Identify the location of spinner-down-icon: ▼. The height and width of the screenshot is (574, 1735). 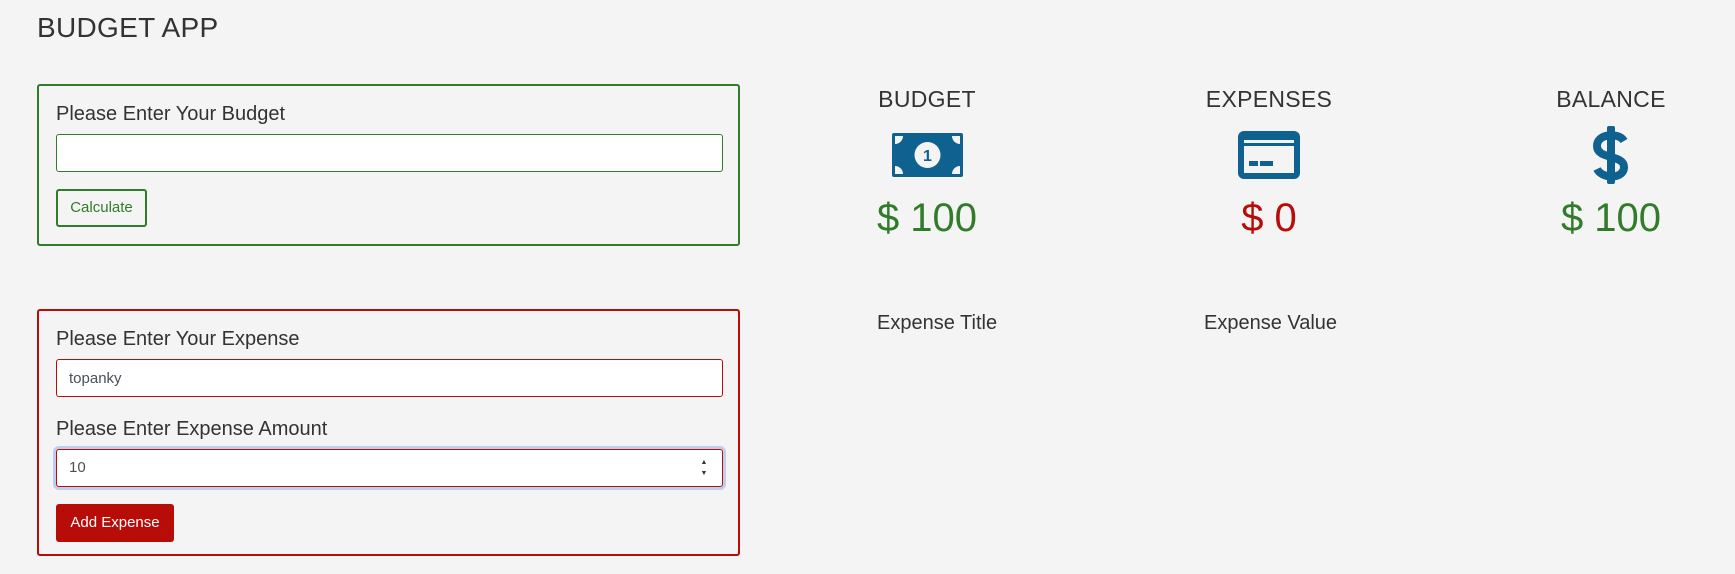
(704, 473).